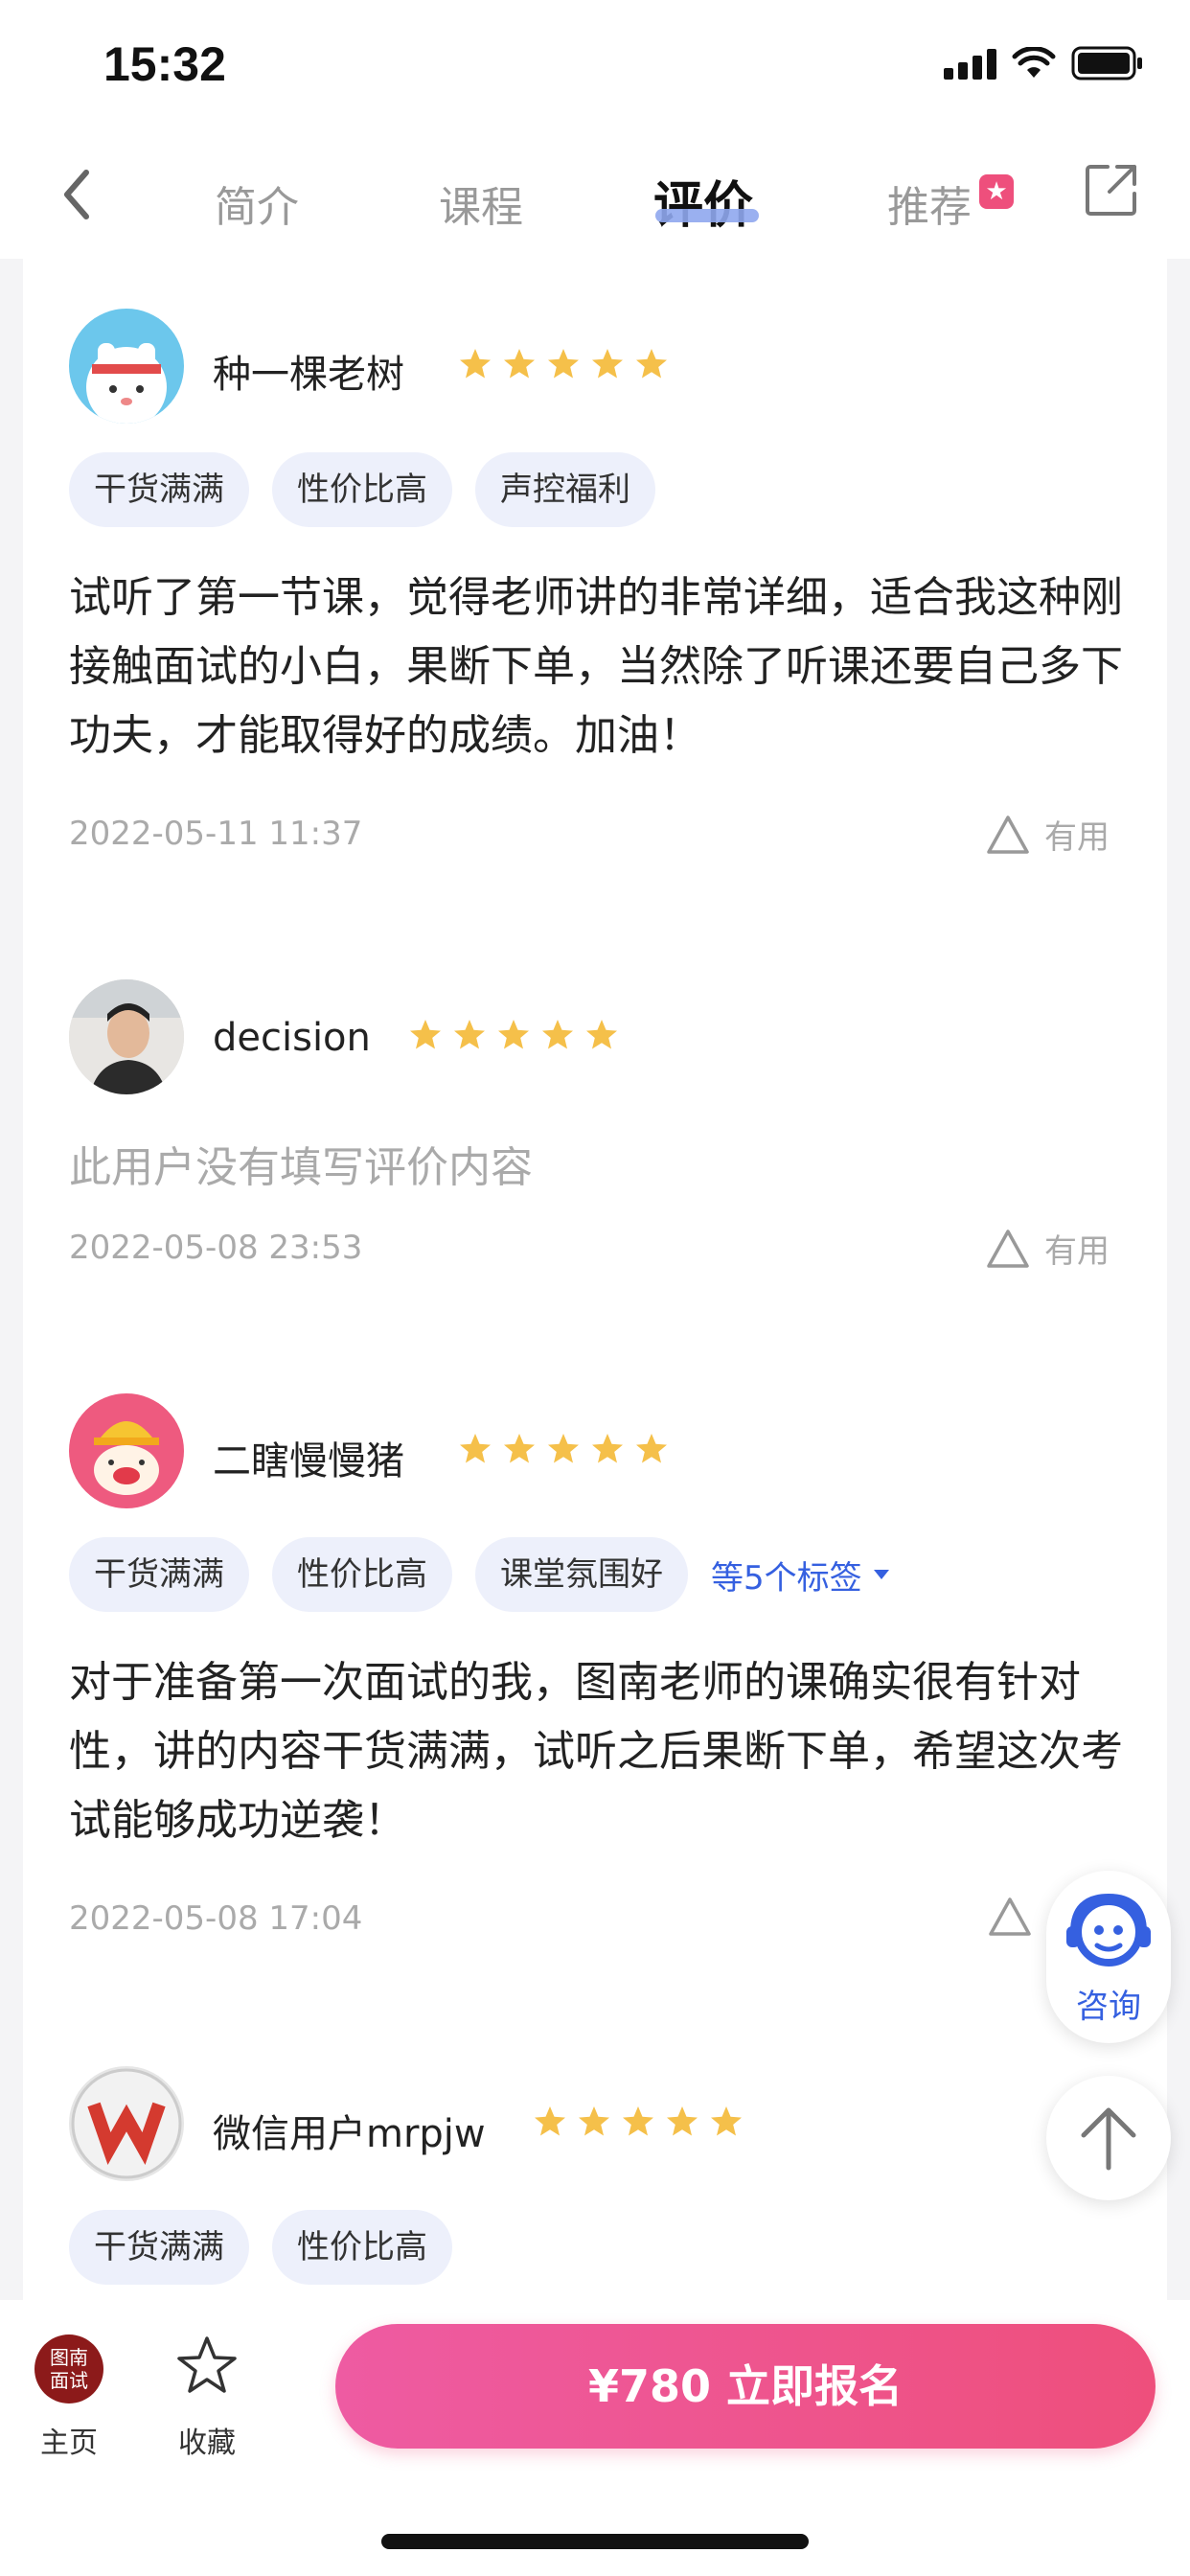 The width and height of the screenshot is (1190, 2576). I want to click on back-to-top-button, so click(1108, 2138).